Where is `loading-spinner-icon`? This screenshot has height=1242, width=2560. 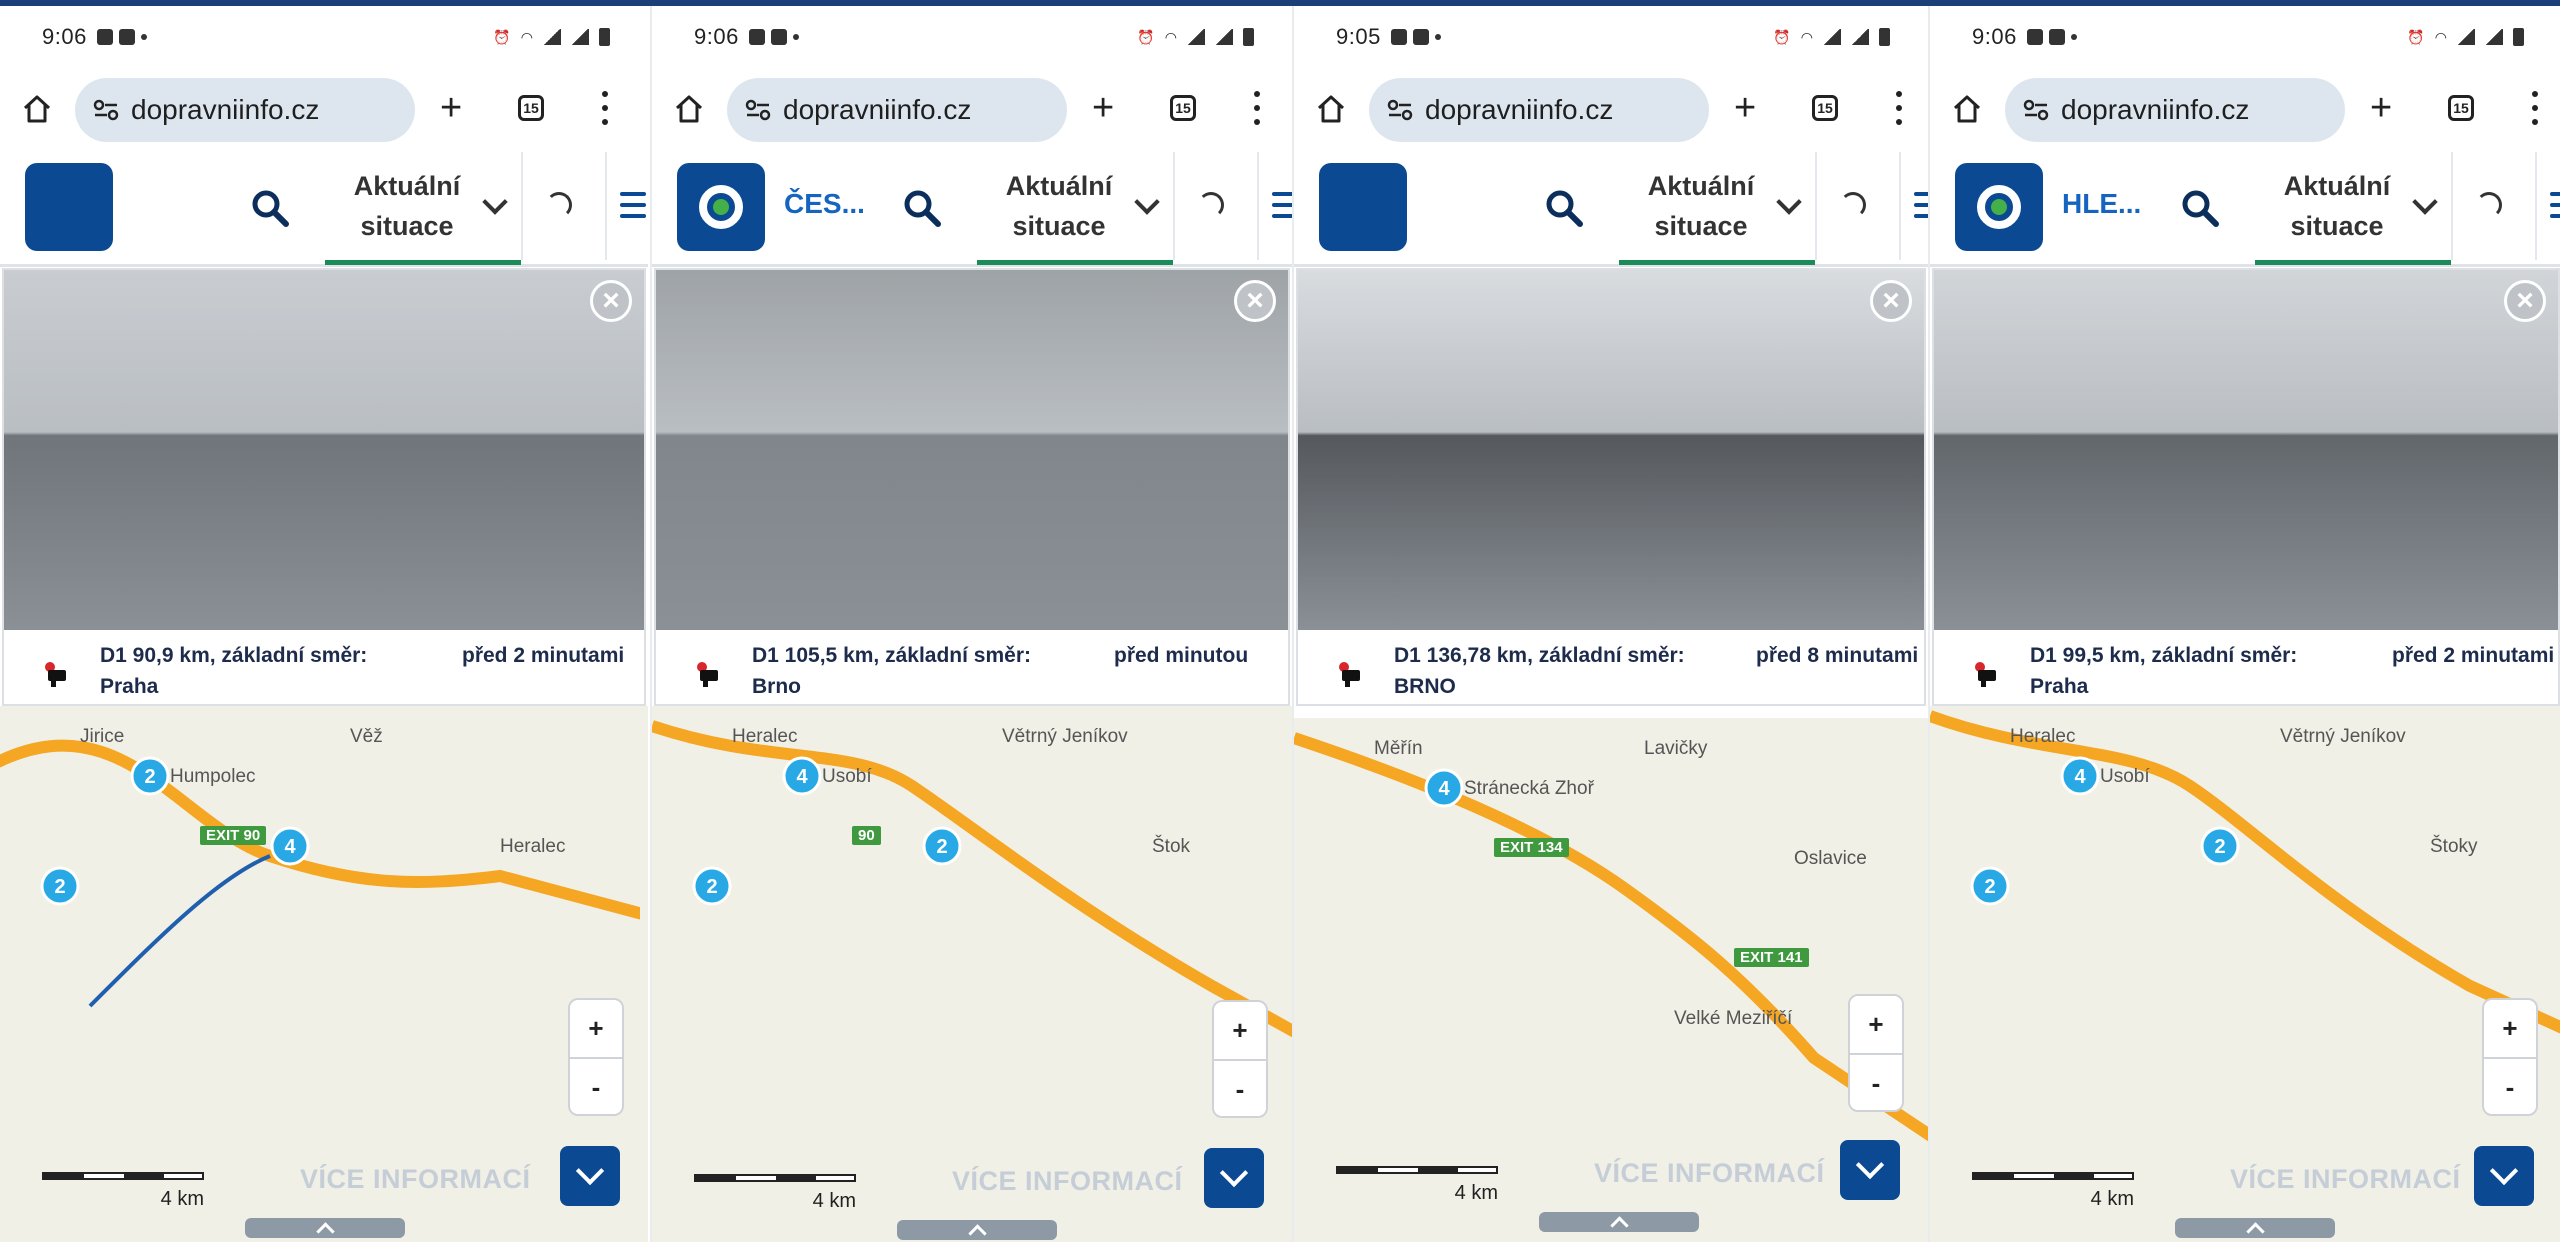
loading-spinner-icon is located at coordinates (1853, 205).